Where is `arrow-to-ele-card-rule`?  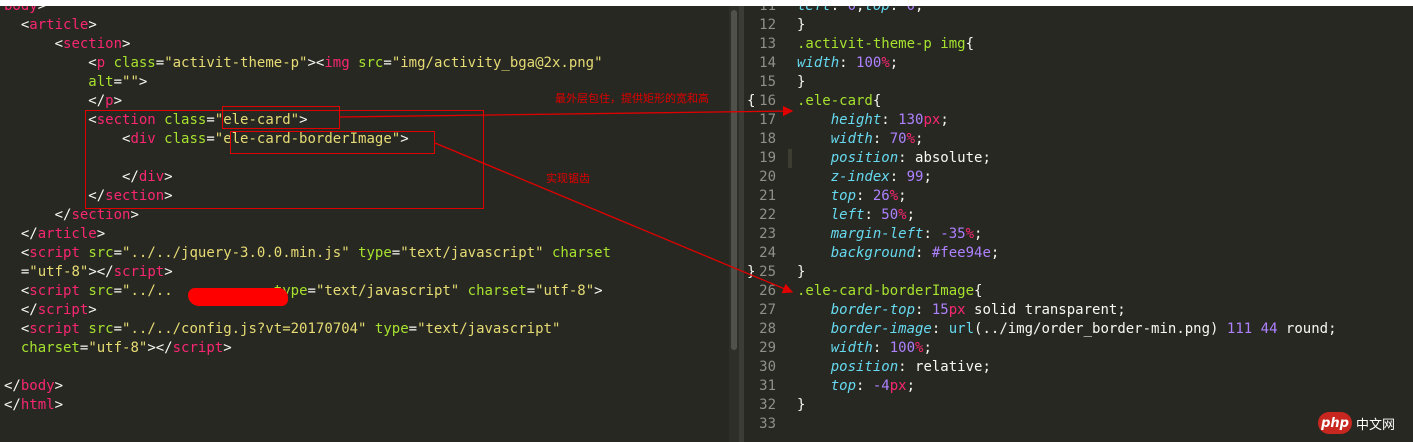 arrow-to-ele-card-rule is located at coordinates (566, 111).